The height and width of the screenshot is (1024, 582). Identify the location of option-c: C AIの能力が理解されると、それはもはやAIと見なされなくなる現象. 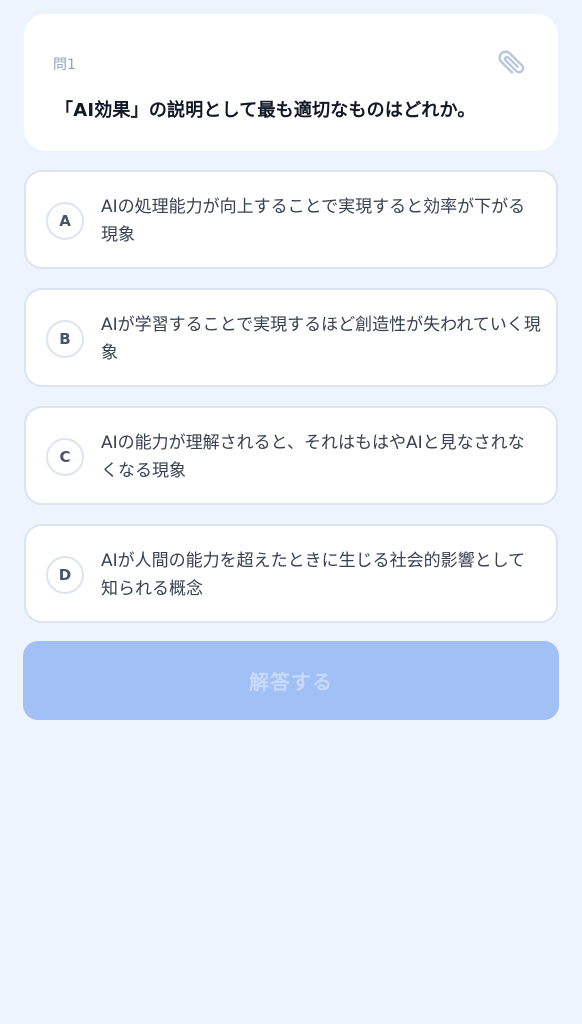
(291, 455).